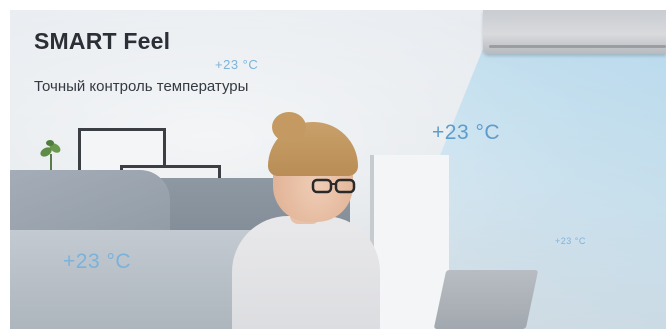 This screenshot has height=329, width=666. I want to click on banner-title: SMART Feel, so click(102, 41).